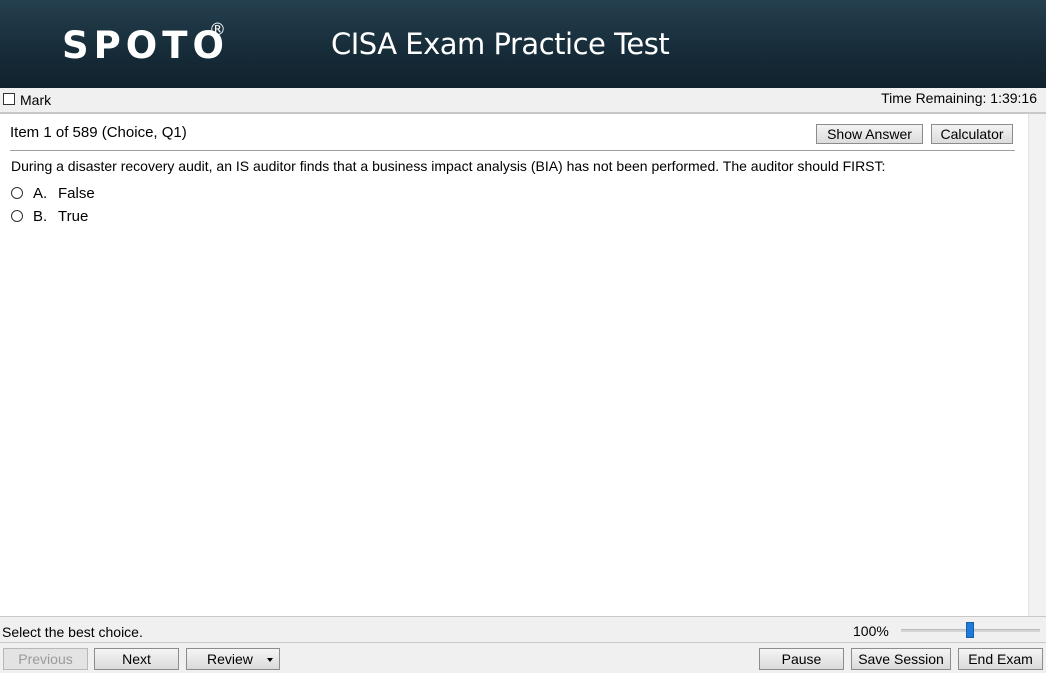  I want to click on review-button: Review, so click(233, 659).